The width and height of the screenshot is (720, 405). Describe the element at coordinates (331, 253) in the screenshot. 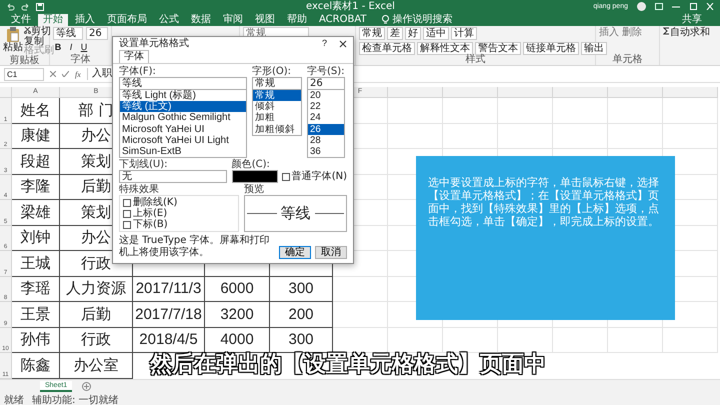

I see `dialog-button: 取消` at that location.